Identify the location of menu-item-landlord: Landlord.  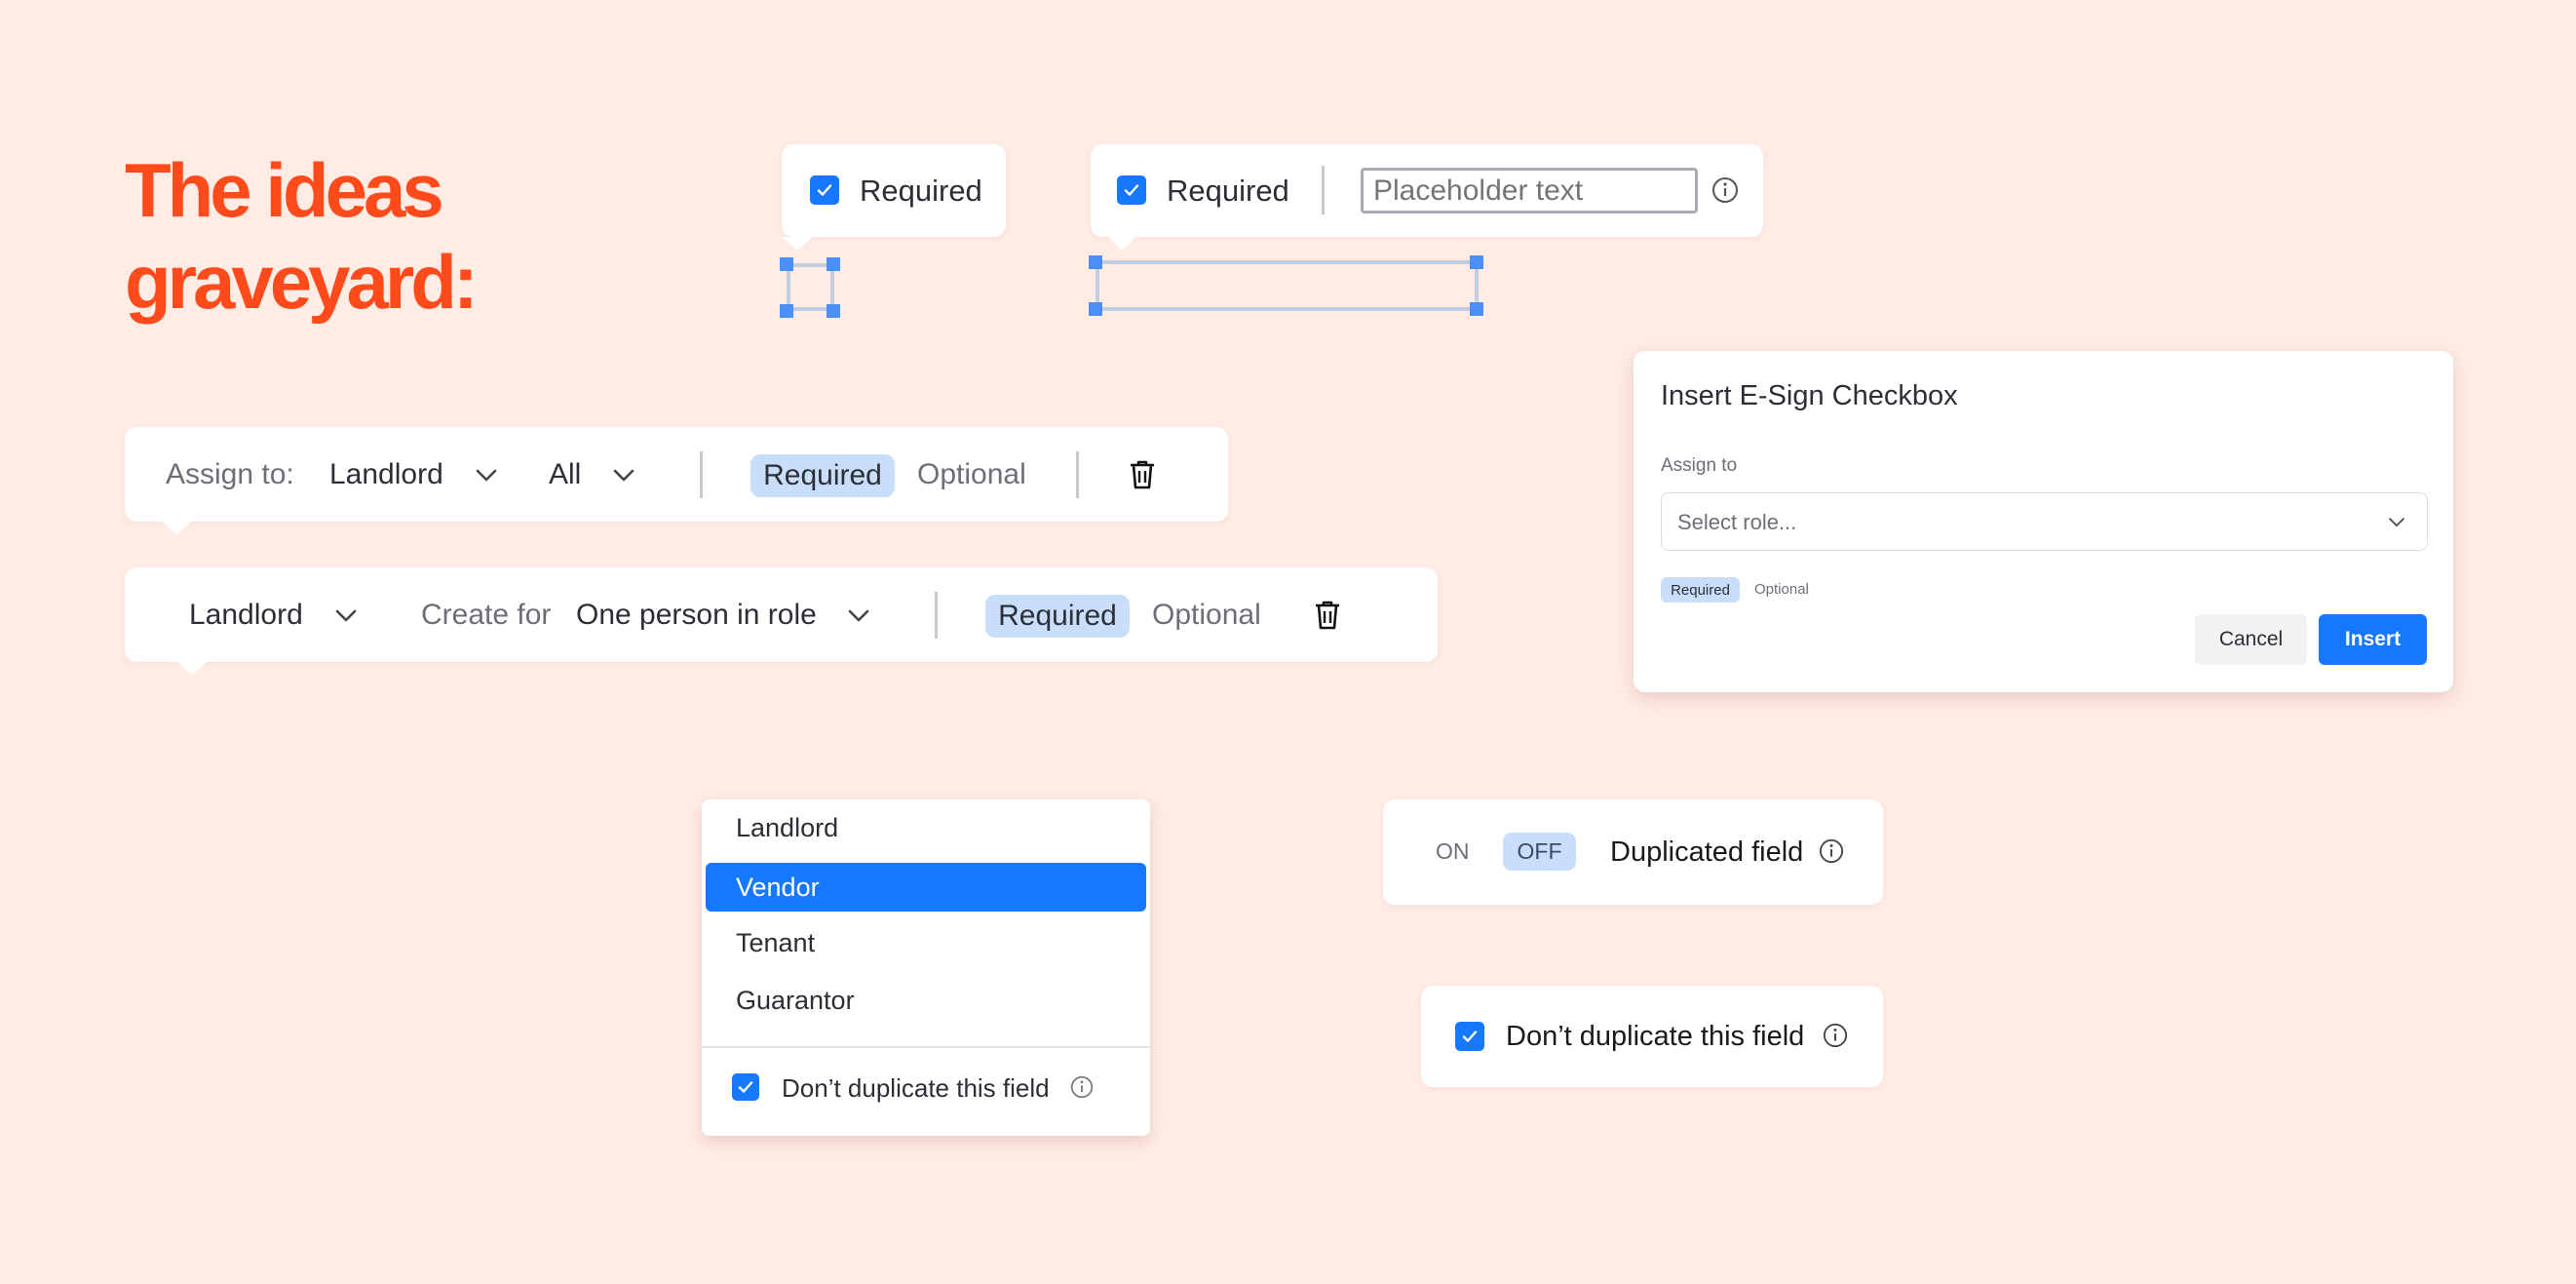
(926, 827).